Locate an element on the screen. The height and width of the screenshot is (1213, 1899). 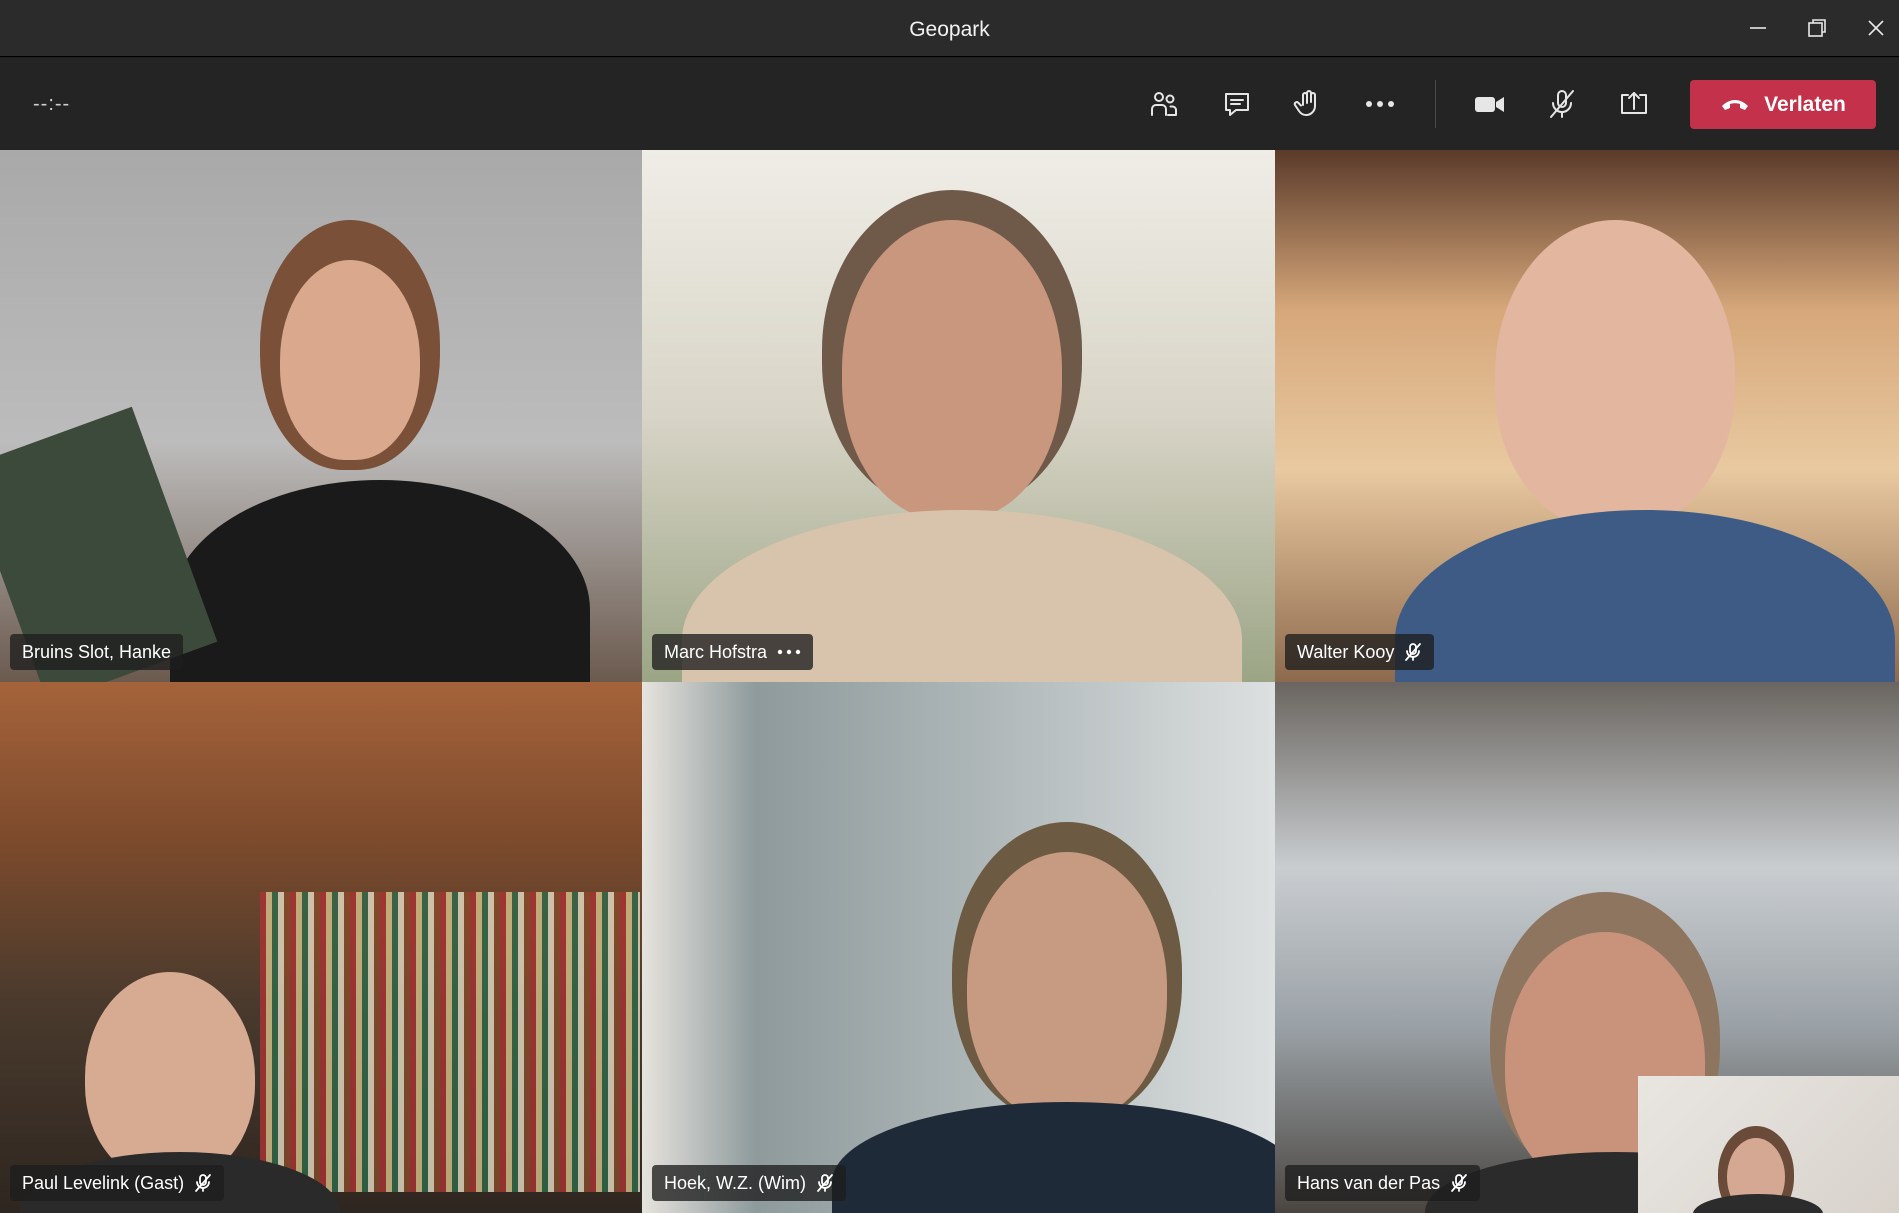
leave-button: Verlaten is located at coordinates (1783, 104).